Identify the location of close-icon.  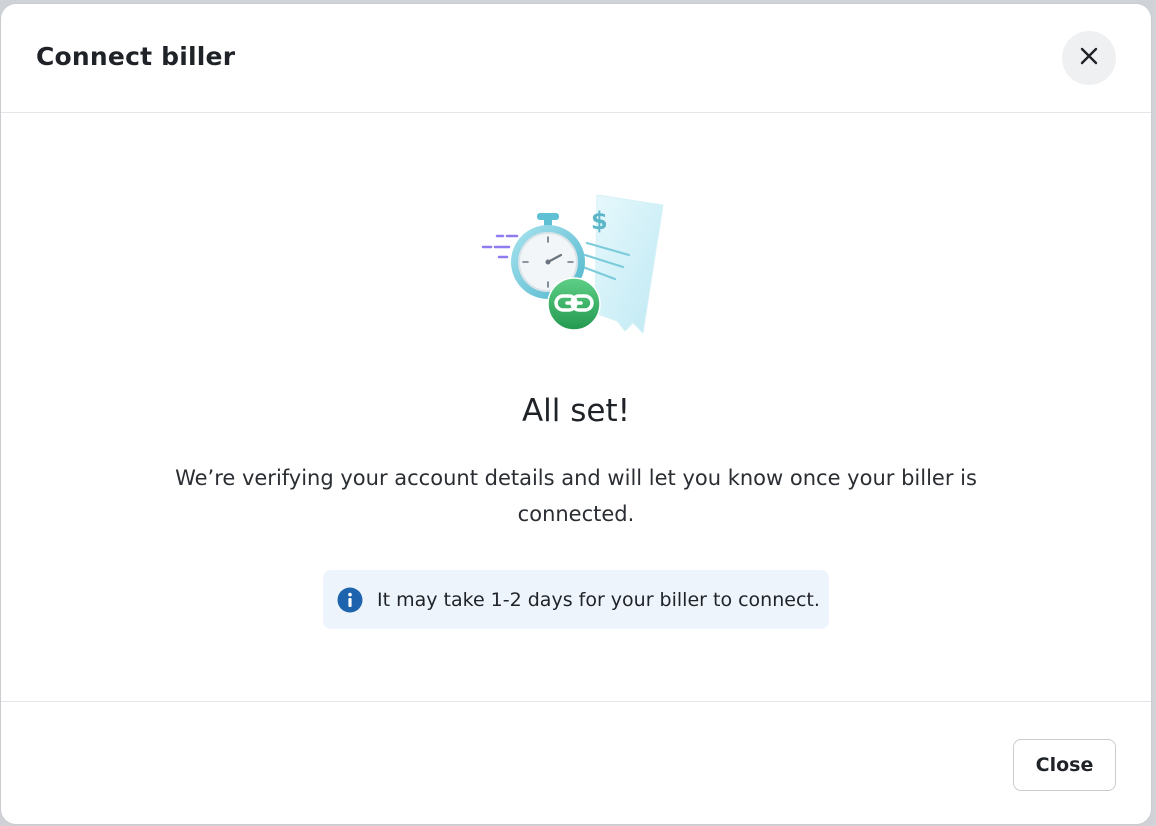
(1089, 58).